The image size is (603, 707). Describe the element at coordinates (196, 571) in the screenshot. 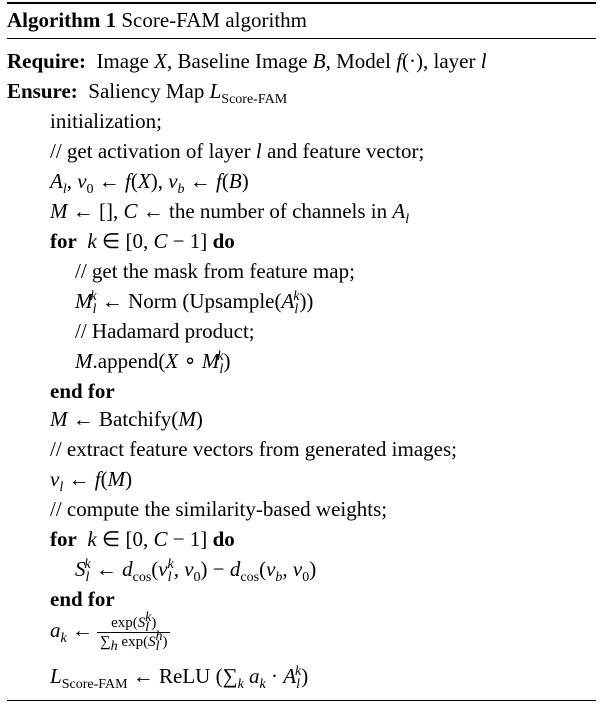

I see `score-line: Slk ← dcos(vlk, v0) − dcos(vb, v0)` at that location.